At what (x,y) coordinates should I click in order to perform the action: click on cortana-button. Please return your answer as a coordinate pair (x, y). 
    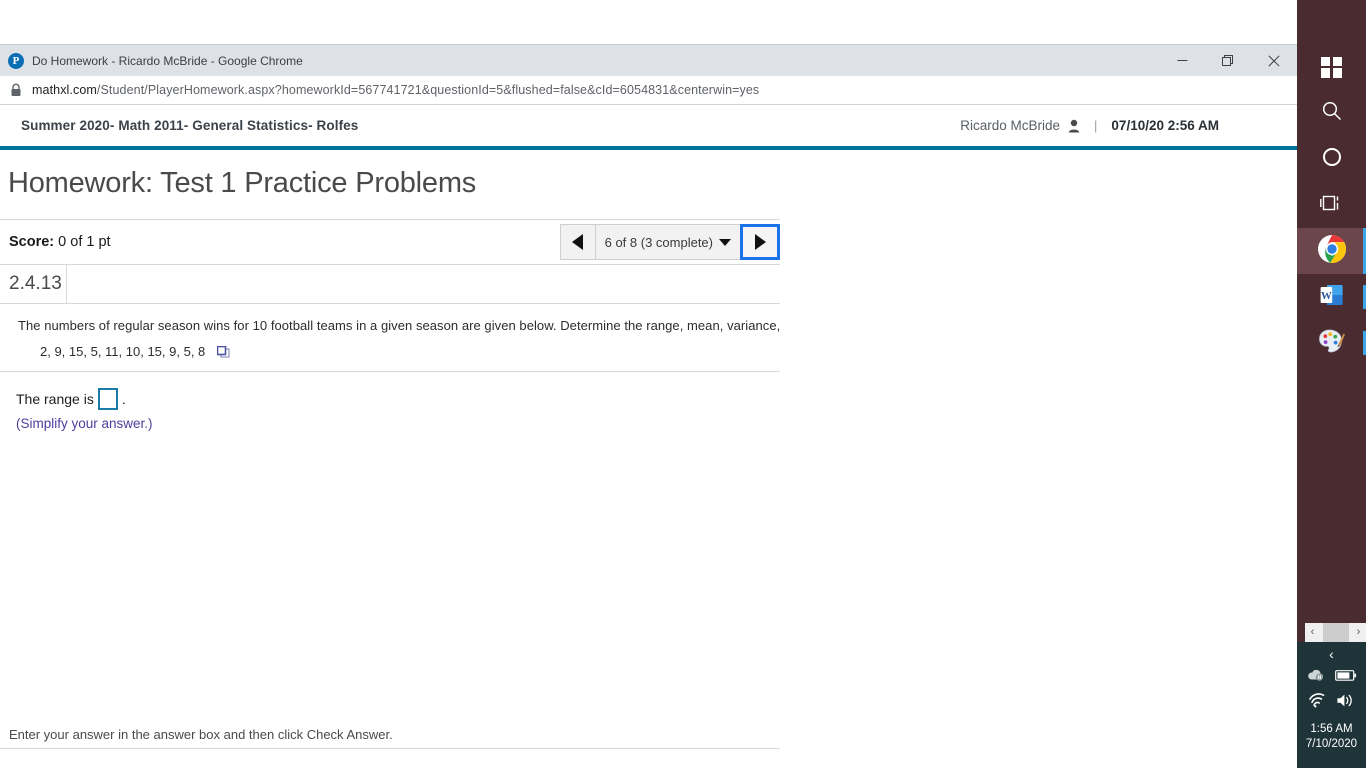
    Looking at the image, I should click on (1331, 159).